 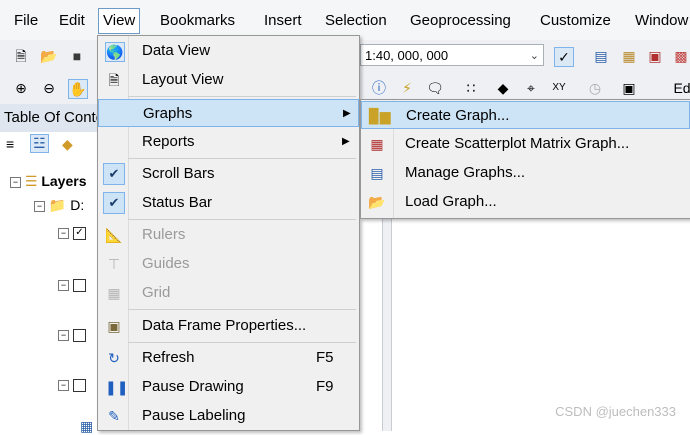 I want to click on menu-item-pause-drawing: ❚❚ Pause Drawing F9, so click(x=228, y=387).